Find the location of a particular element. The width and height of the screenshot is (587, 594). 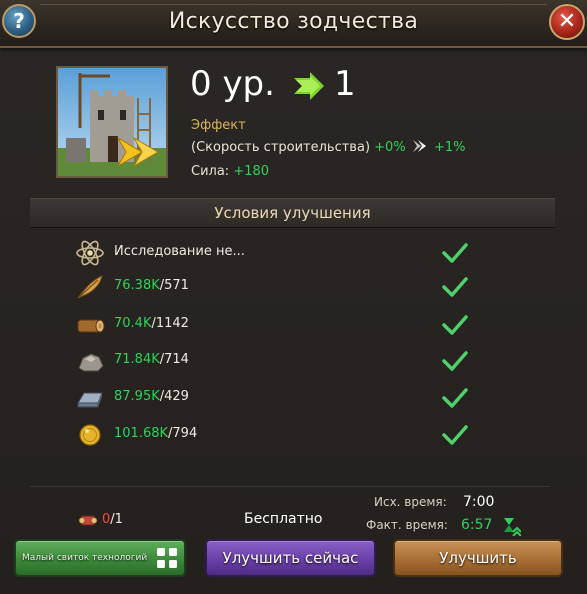

building-image is located at coordinates (112, 122).